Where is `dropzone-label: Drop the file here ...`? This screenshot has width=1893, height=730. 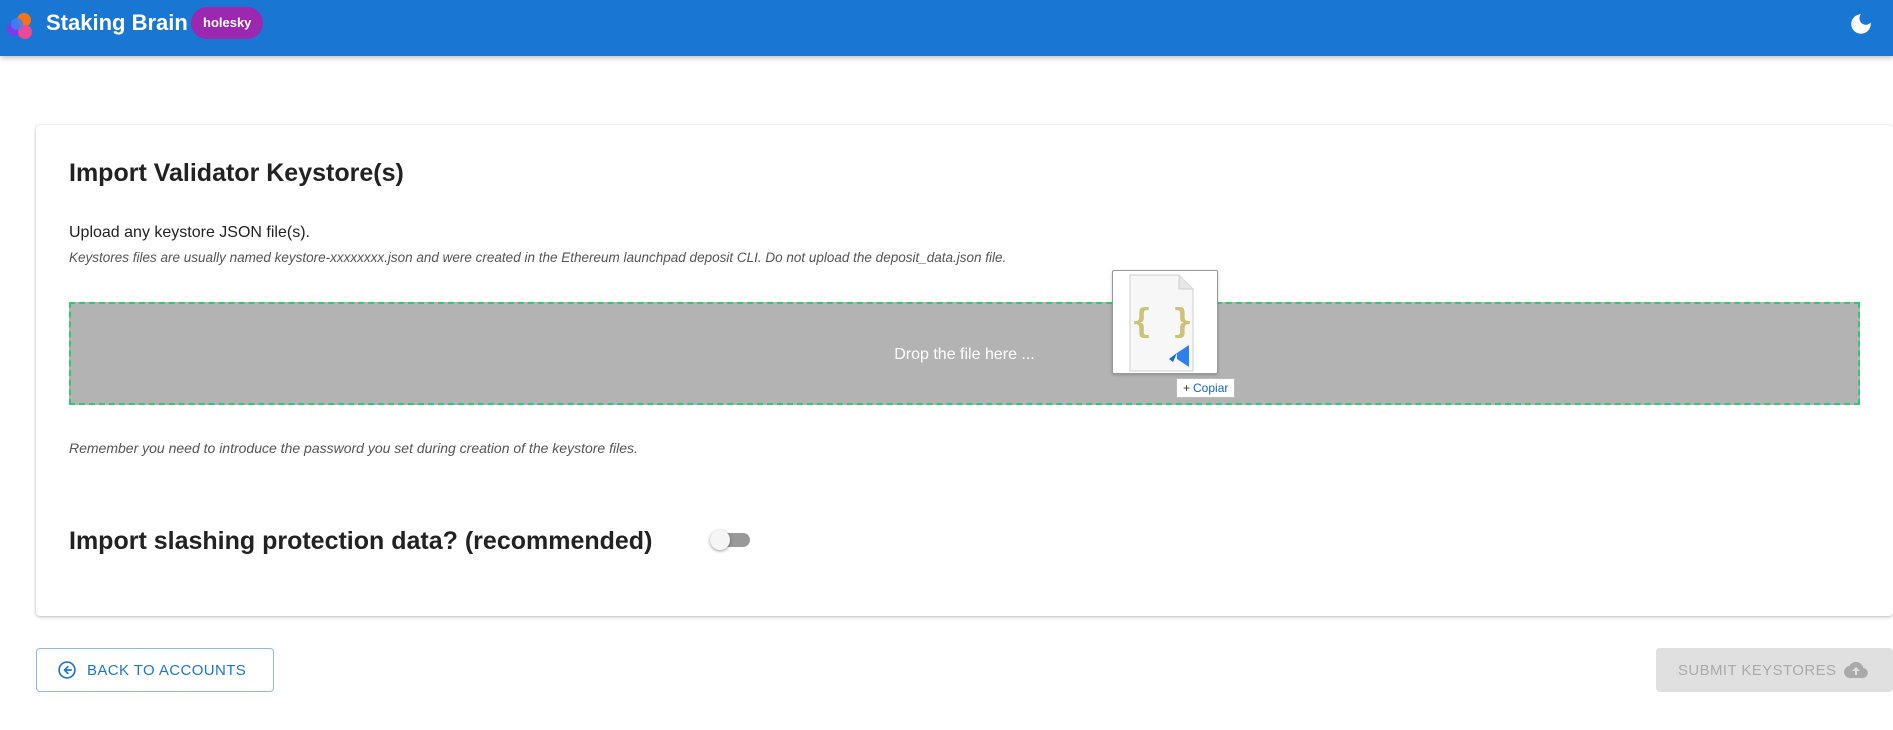 dropzone-label: Drop the file here ... is located at coordinates (964, 354).